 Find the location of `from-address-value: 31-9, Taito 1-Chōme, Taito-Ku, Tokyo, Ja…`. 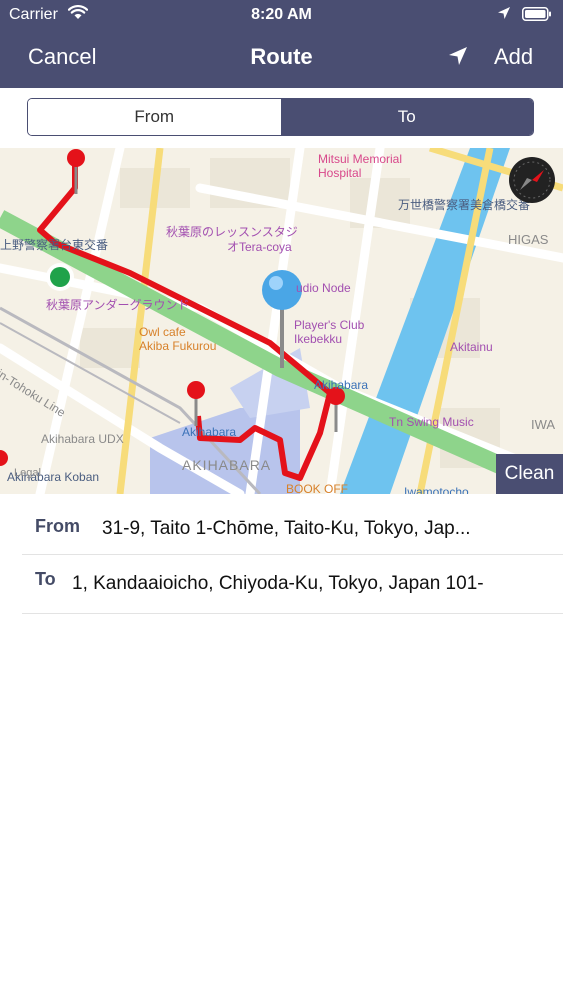

from-address-value: 31-9, Taito 1-Chōme, Taito-Ku, Tokyo, Ja… is located at coordinates (286, 528).